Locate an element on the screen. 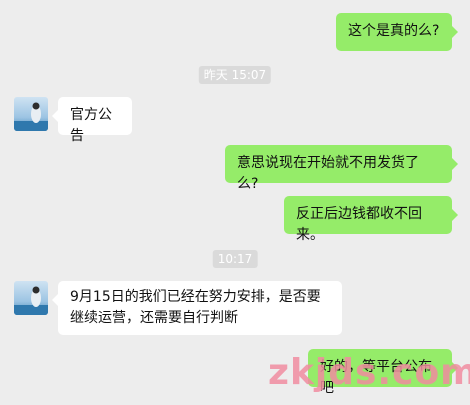  timestamp: 昨天 15:07 is located at coordinates (235, 75).